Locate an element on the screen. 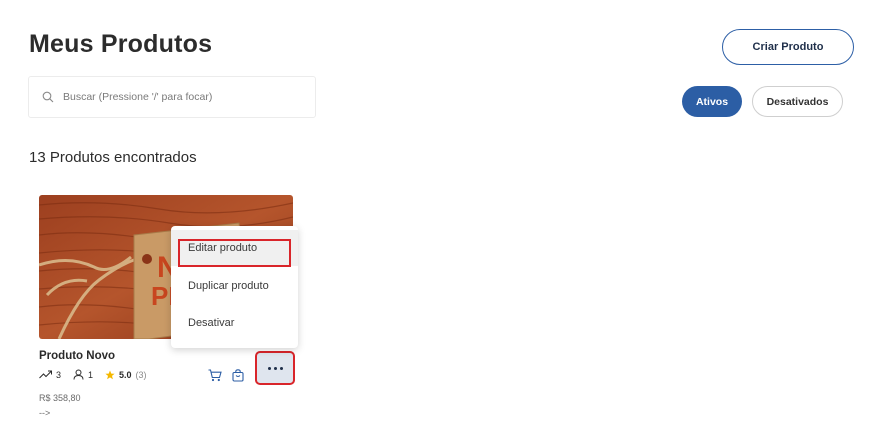  rating-stat: 5.0 (3) is located at coordinates (126, 375).